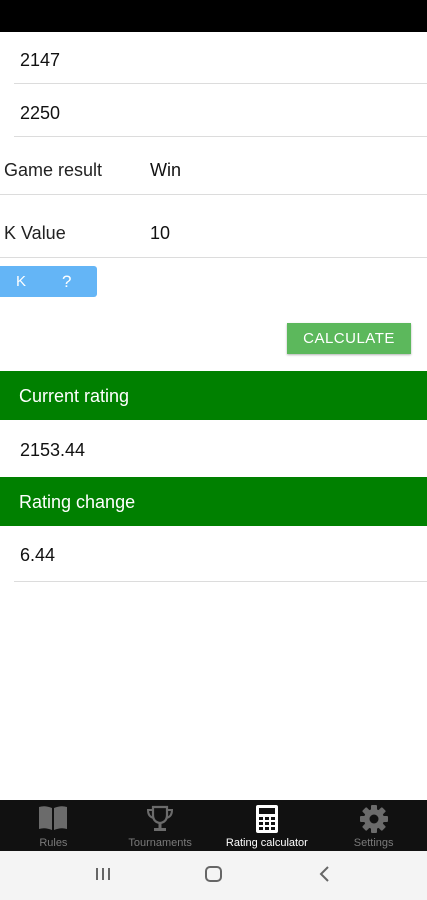  Describe the element at coordinates (267, 821) in the screenshot. I see `calculator-icon` at that location.